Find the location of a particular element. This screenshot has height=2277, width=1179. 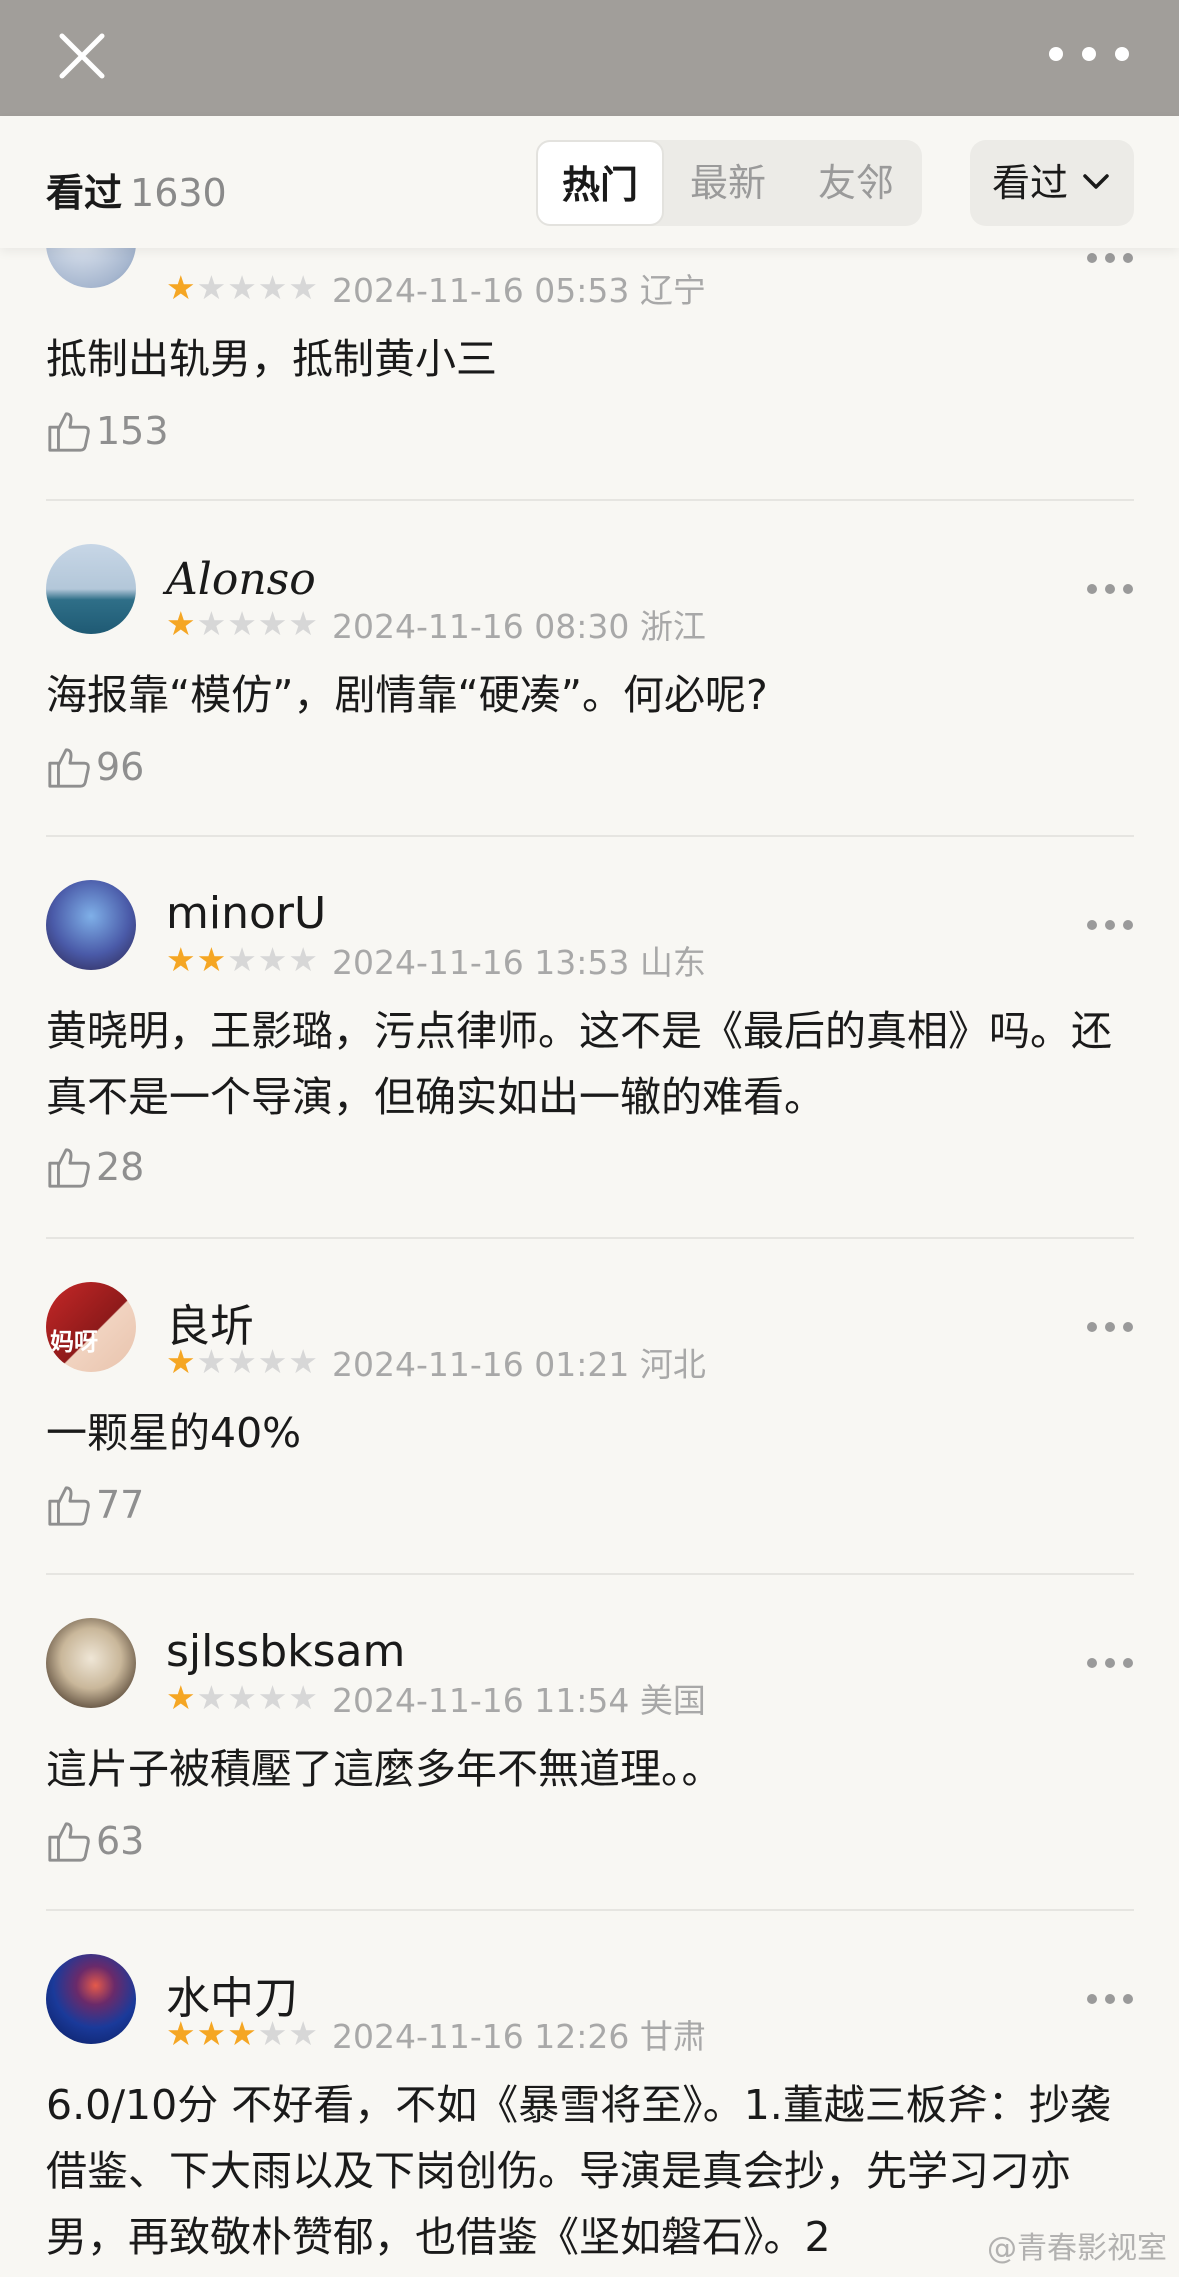

seen-filter-dropdown: 看过 is located at coordinates (1052, 183).